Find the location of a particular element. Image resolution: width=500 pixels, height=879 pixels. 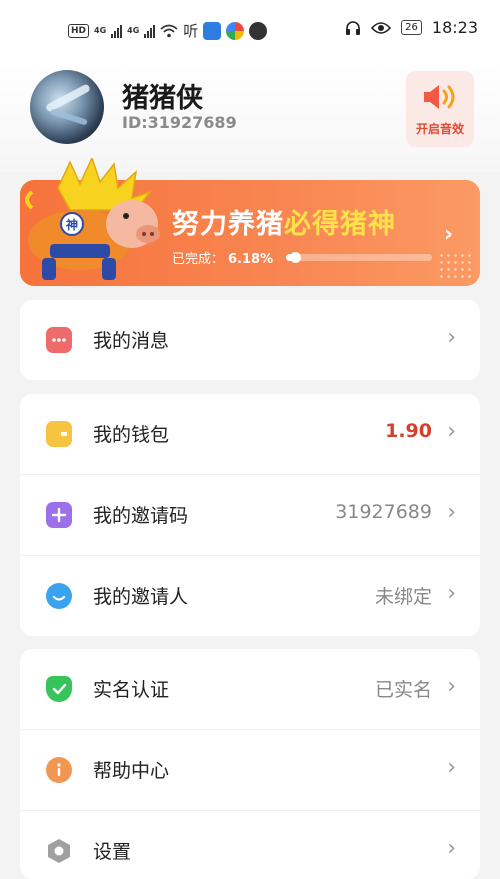

progress-bar-knob is located at coordinates (296, 257).